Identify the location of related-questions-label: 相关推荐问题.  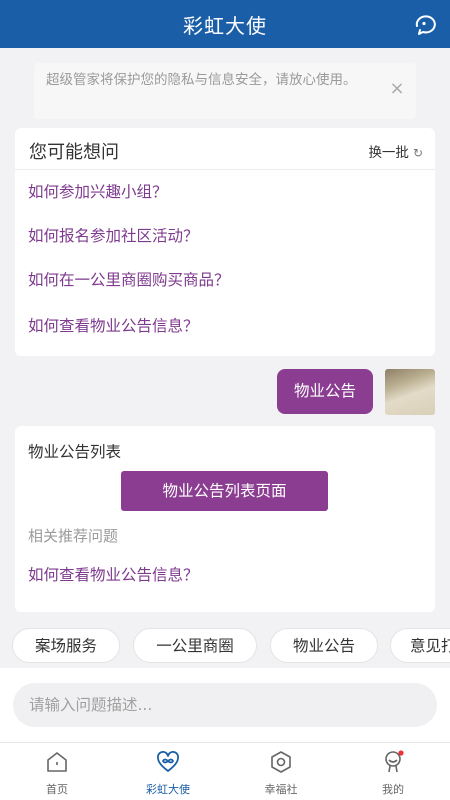
(73, 536).